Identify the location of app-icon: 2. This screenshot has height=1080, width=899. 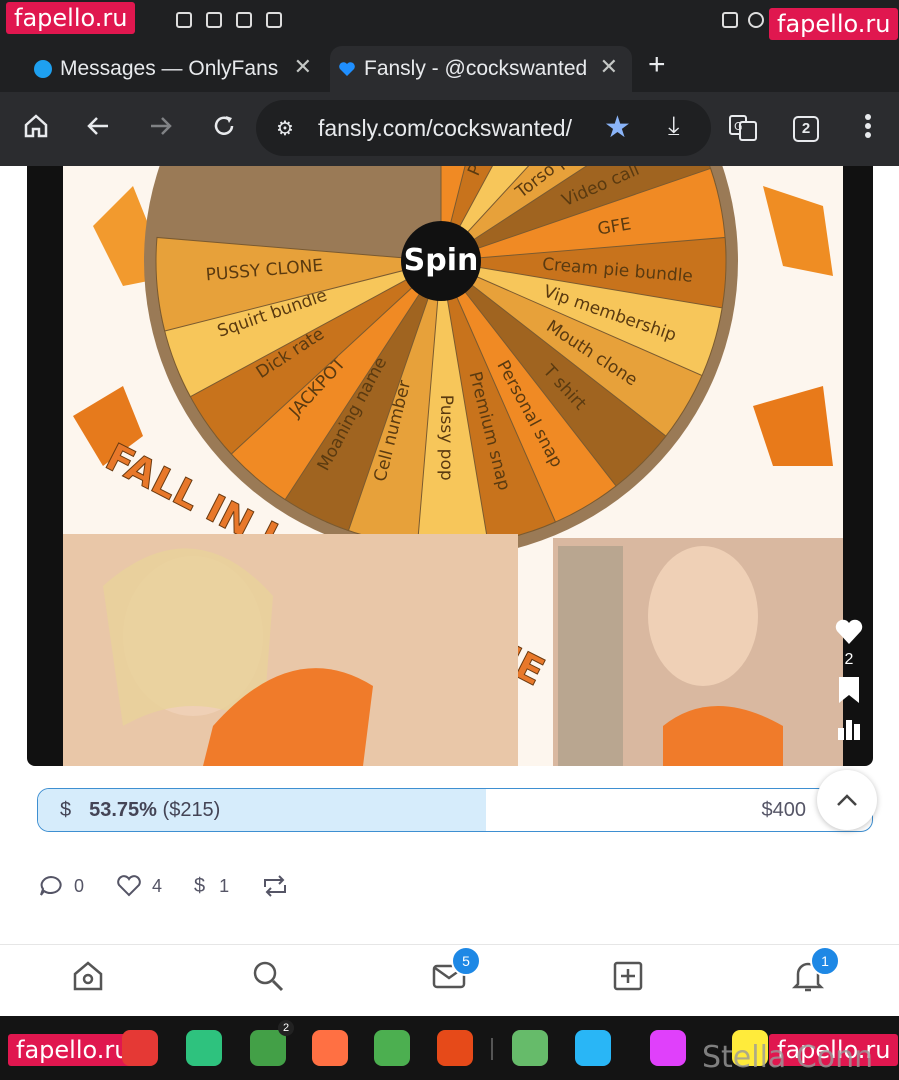
(272, 1043).